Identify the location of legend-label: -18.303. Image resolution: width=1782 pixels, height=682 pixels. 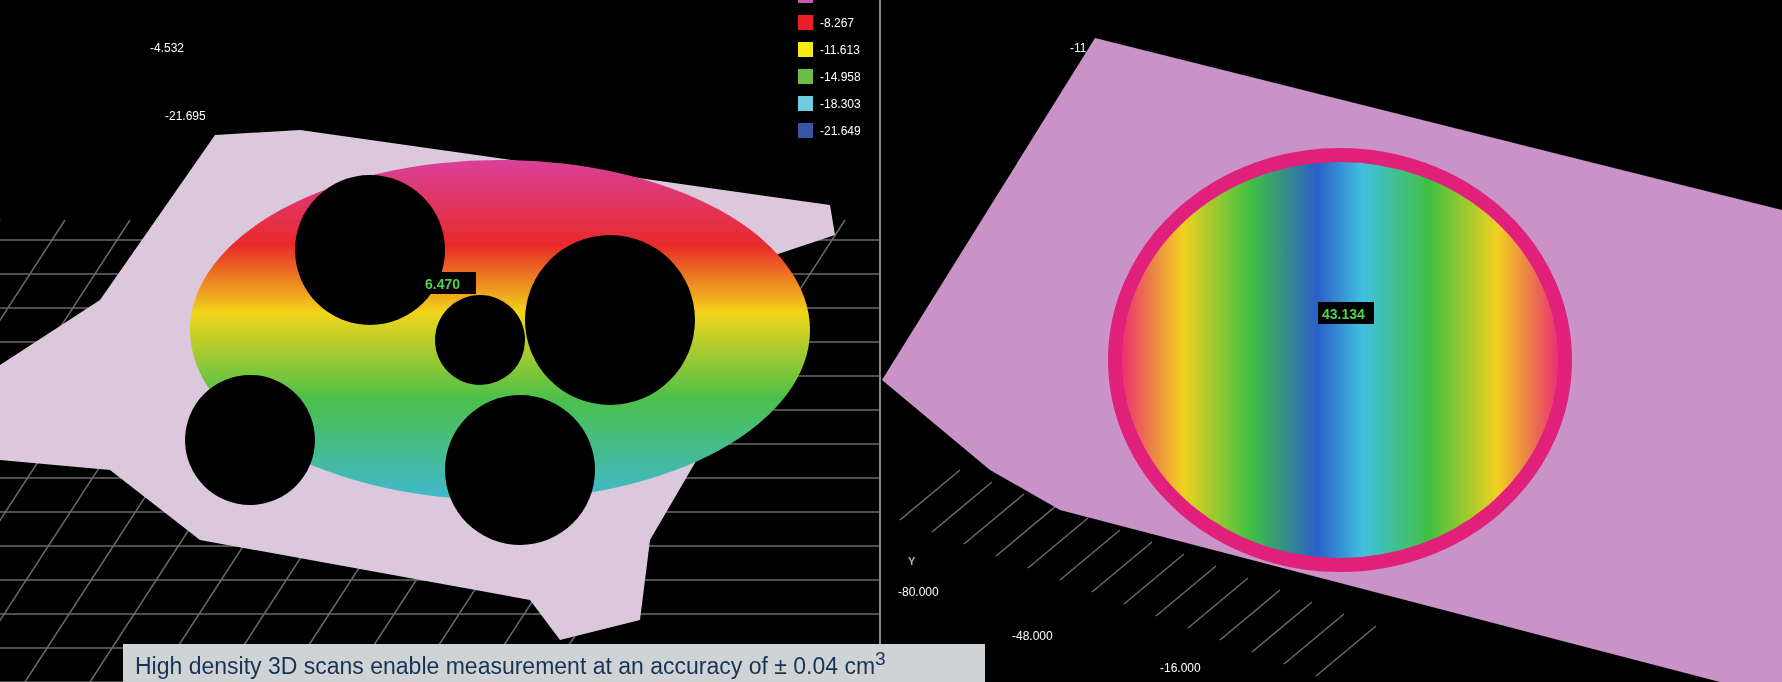
(840, 104).